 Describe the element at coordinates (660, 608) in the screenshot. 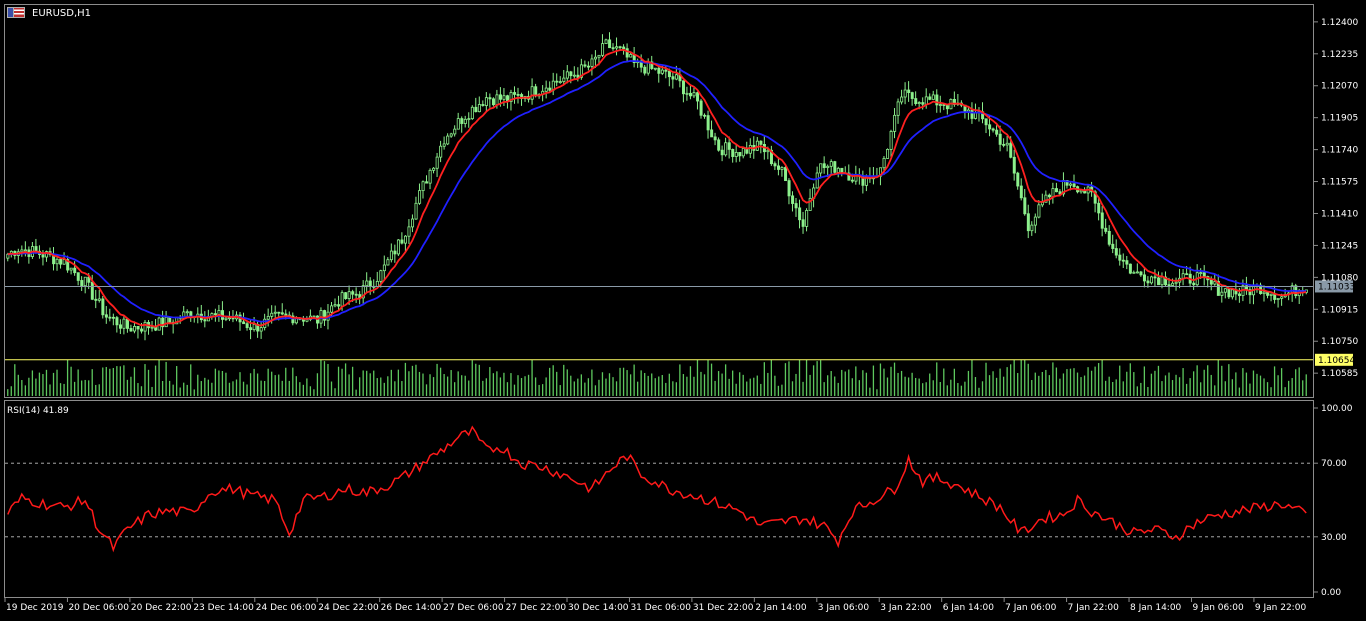

I see `time-tick-label: 31 Dec 06:00` at that location.